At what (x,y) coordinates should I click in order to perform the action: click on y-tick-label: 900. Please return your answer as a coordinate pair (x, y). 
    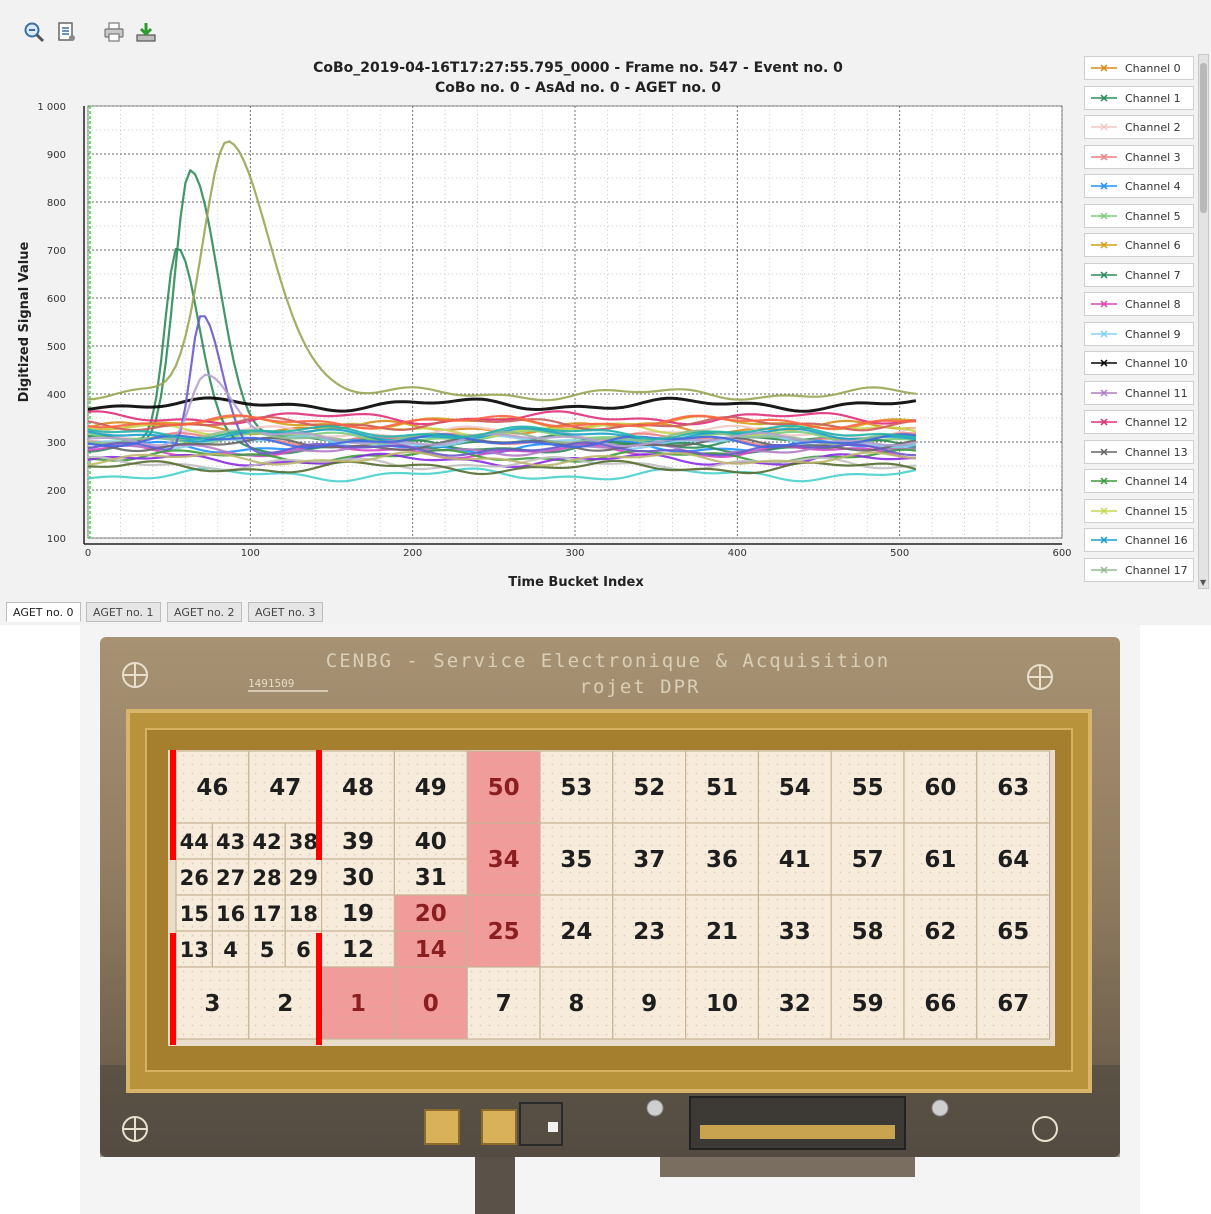
    Looking at the image, I should click on (56, 155).